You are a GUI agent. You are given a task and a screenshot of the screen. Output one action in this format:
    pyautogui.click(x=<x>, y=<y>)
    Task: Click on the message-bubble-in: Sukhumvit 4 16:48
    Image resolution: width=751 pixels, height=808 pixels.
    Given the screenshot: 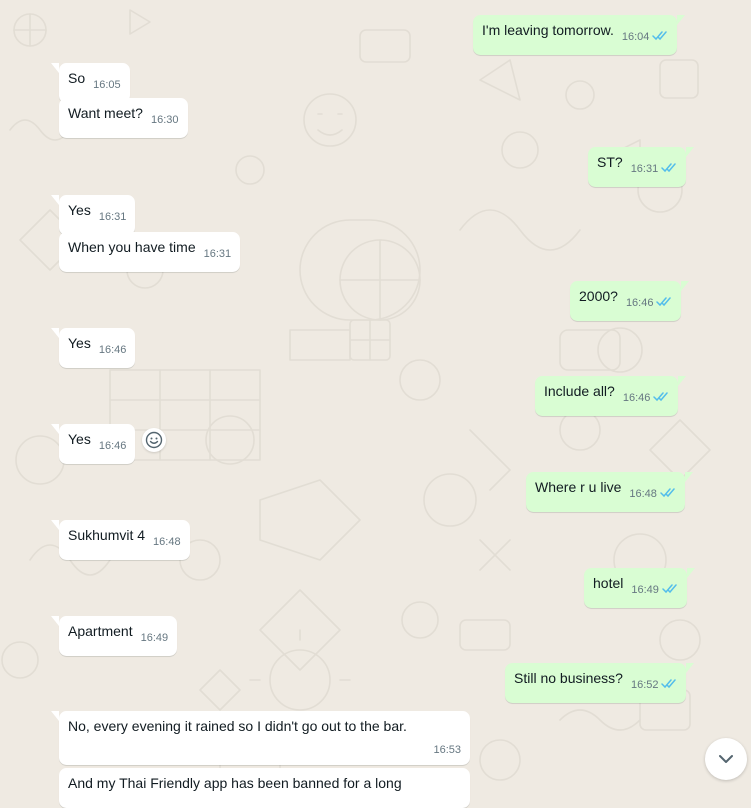 What is the action you would take?
    pyautogui.click(x=120, y=540)
    